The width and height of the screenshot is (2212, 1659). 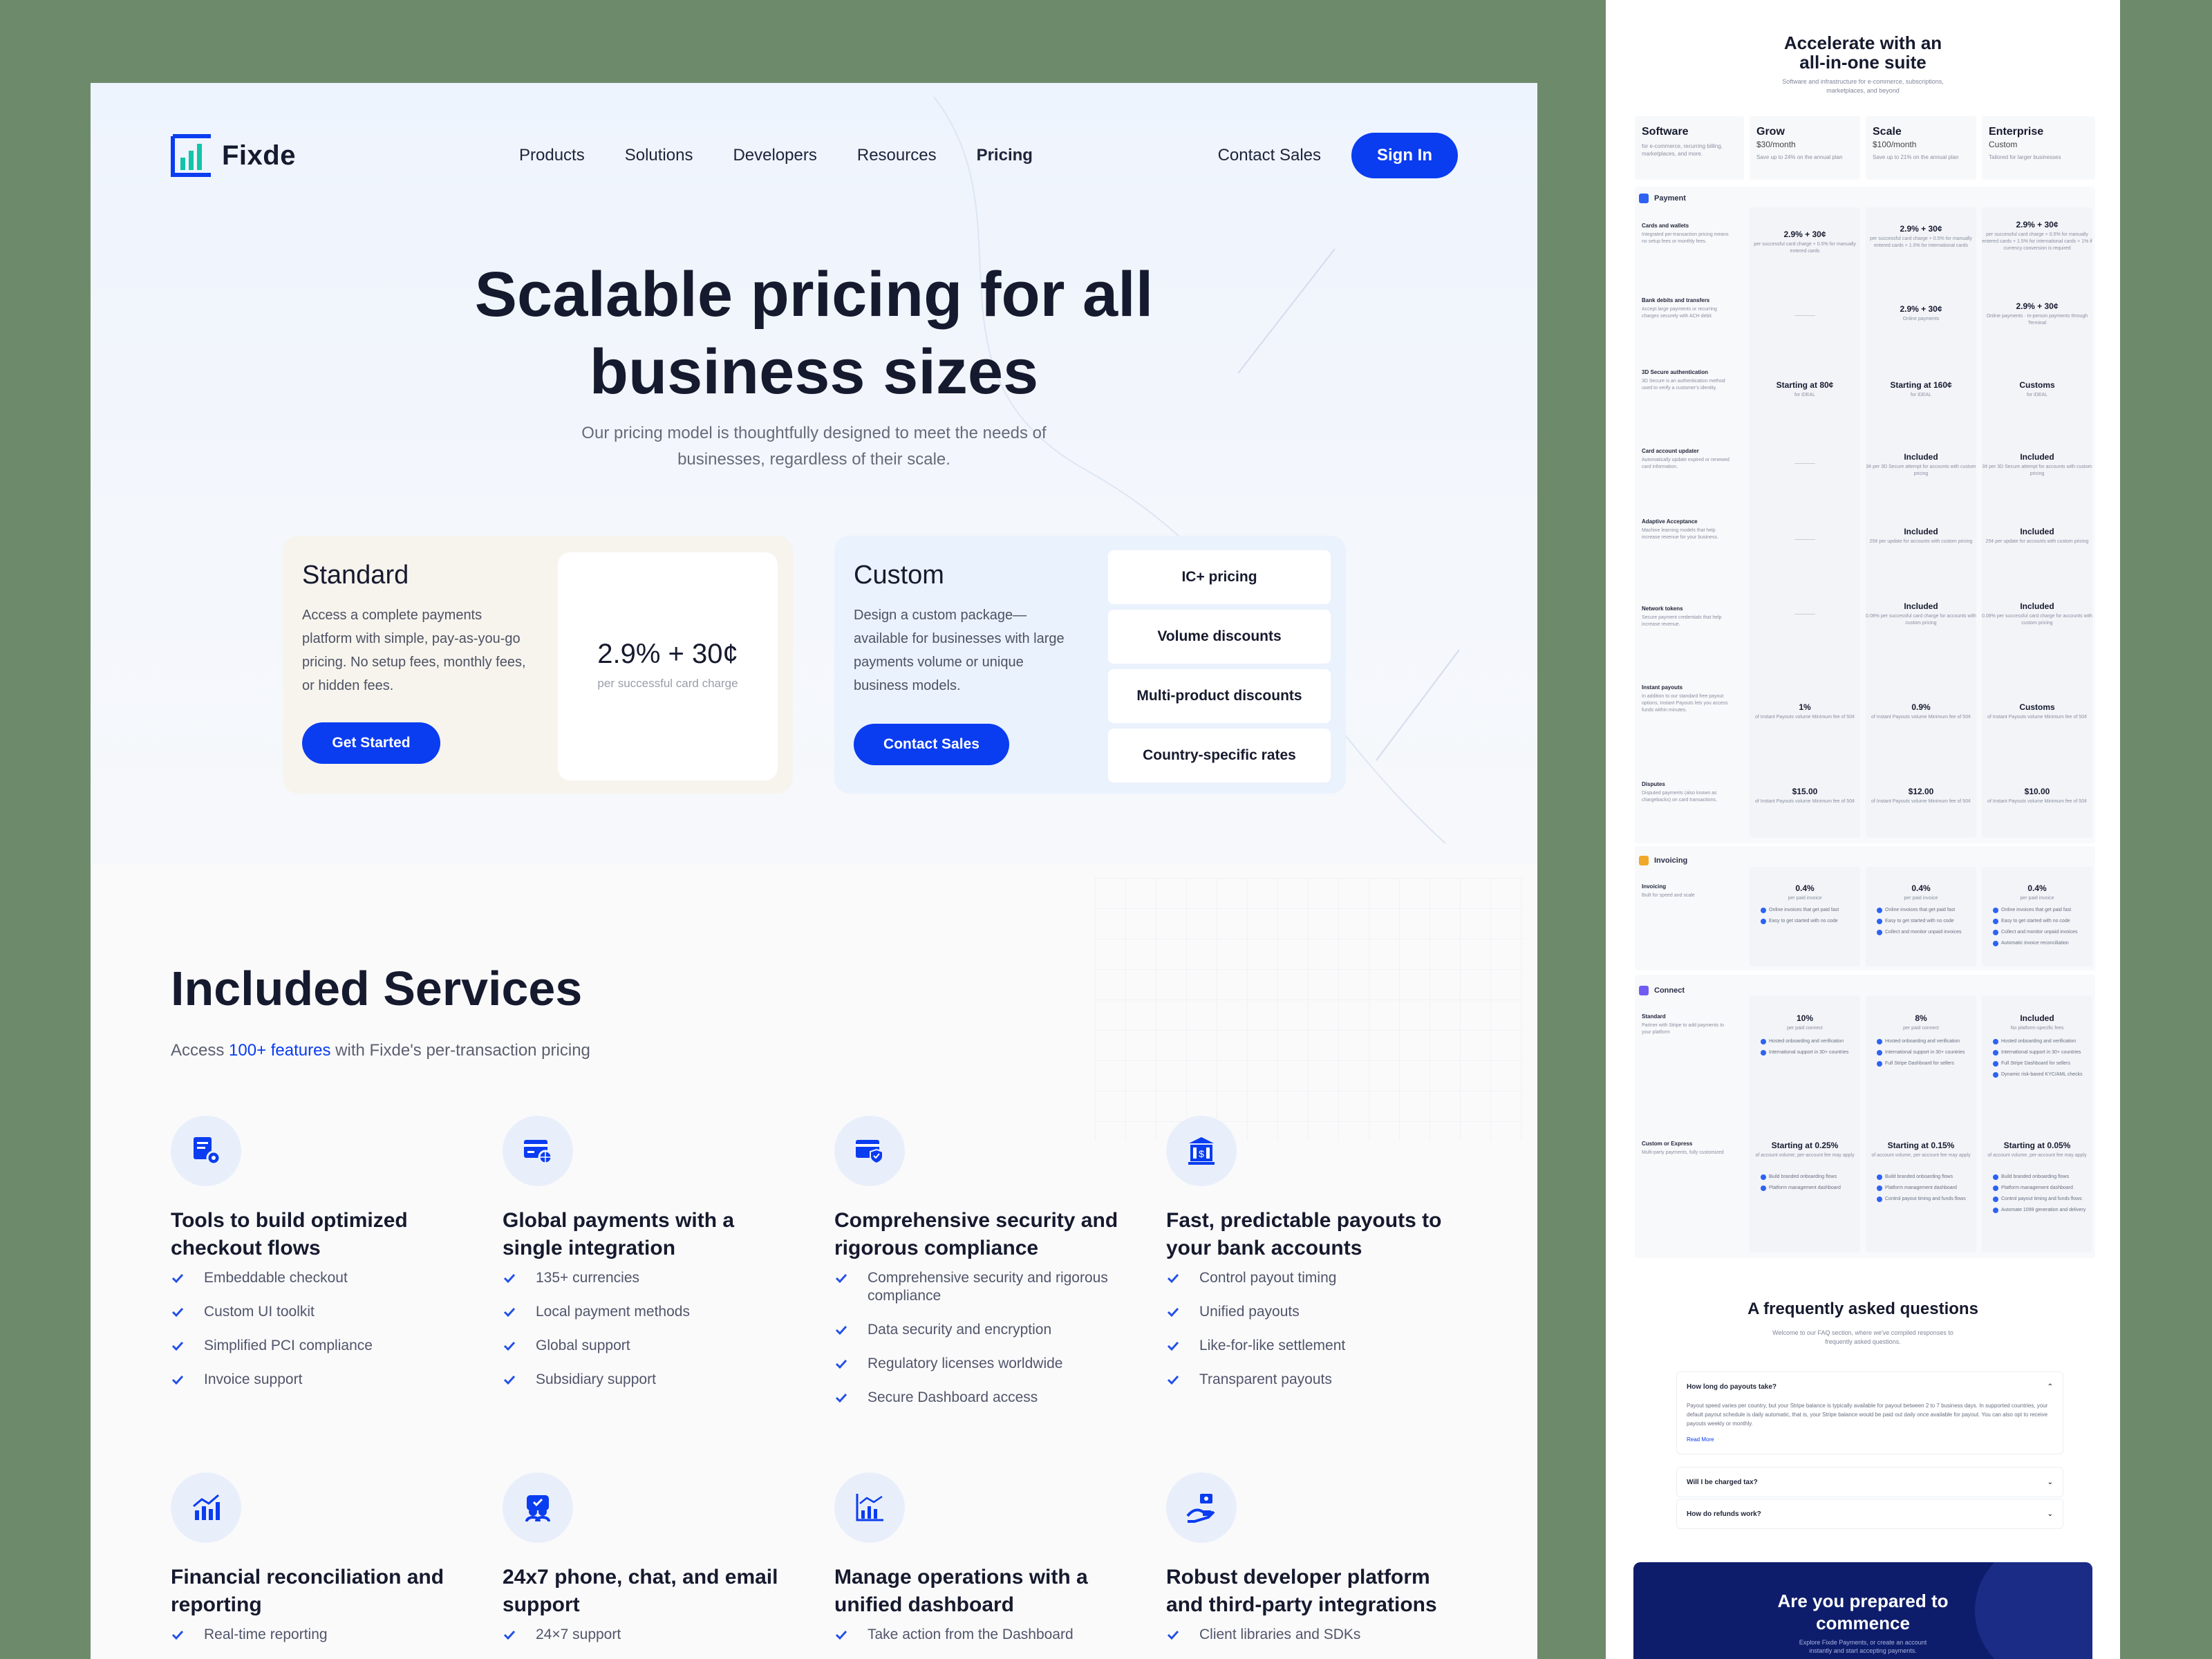 I want to click on brand-logo: Fixde, so click(x=233, y=155).